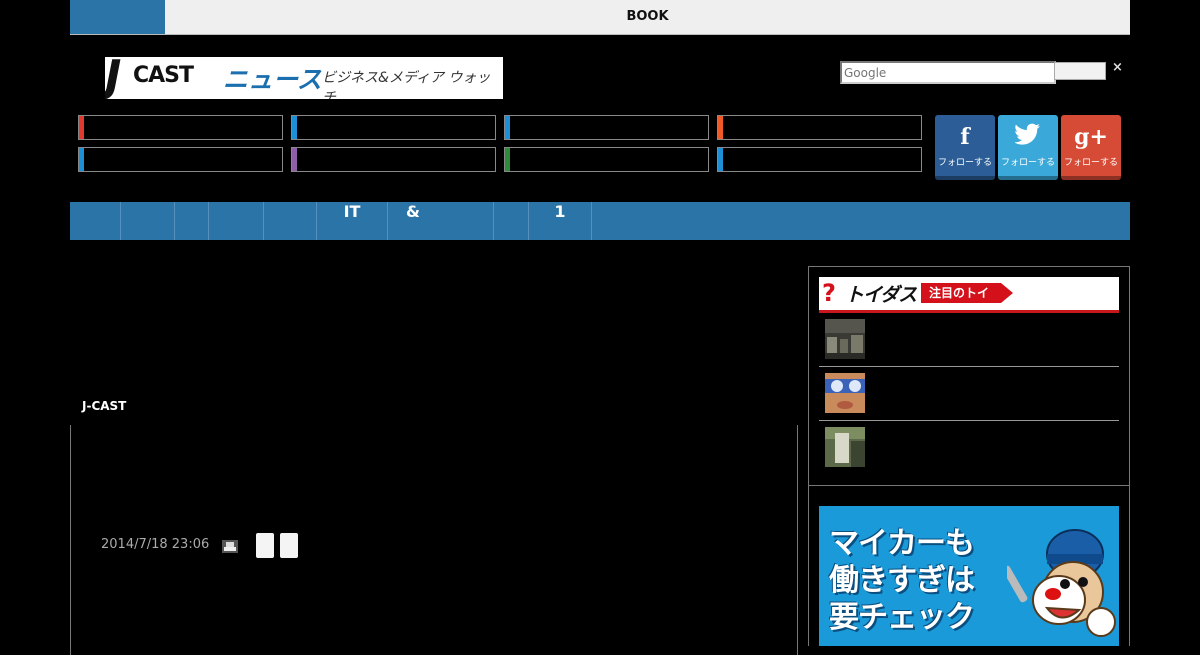 The image size is (1200, 655). Describe the element at coordinates (1091, 137) in the screenshot. I see `googleplus-icon: g+` at that location.